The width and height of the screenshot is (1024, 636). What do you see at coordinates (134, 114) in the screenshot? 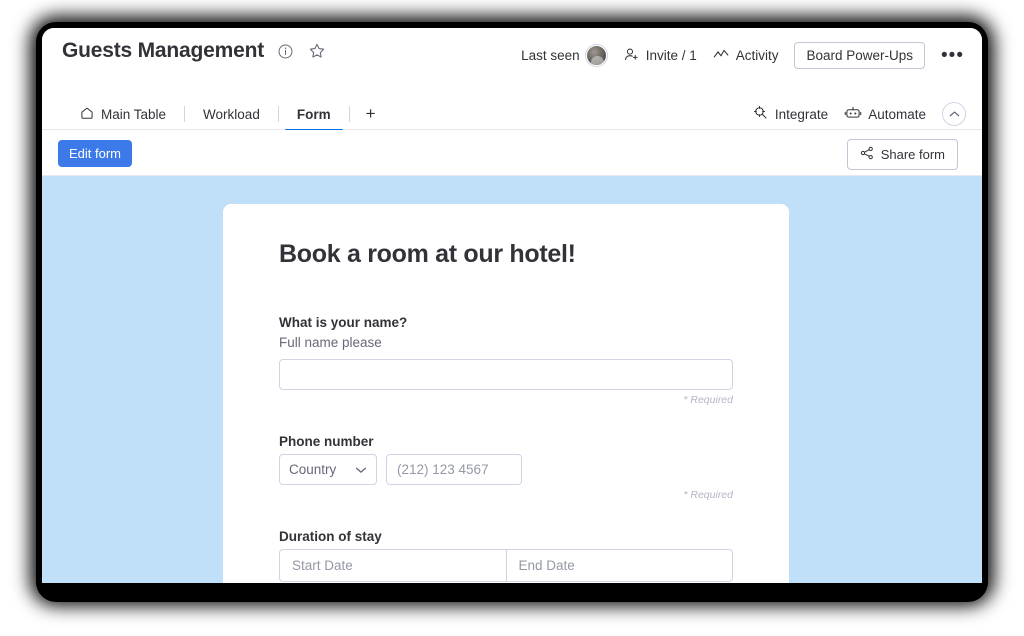
I see `tab-label: Main Table` at bounding box center [134, 114].